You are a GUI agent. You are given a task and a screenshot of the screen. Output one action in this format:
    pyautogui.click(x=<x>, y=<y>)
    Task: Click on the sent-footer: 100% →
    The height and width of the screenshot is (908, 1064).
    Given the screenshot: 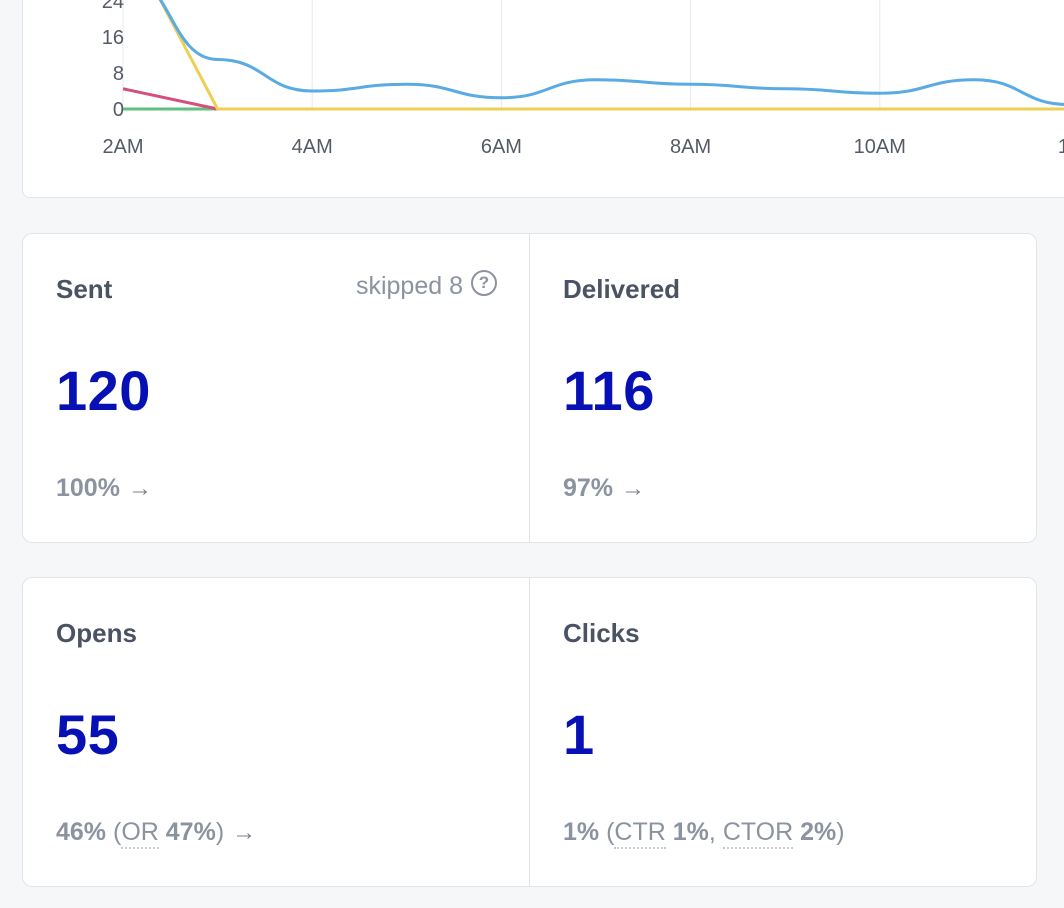 What is the action you would take?
    pyautogui.click(x=104, y=488)
    